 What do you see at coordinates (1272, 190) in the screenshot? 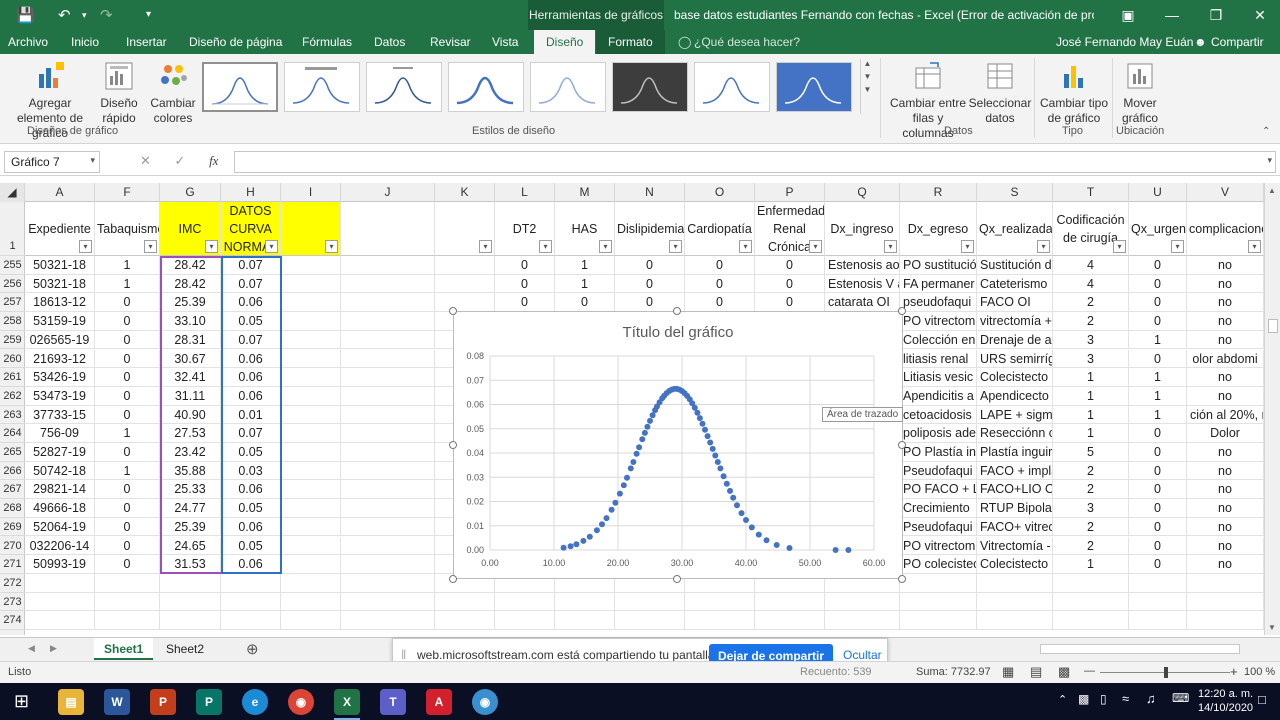
I see `scroll-up-icon: ▲` at bounding box center [1272, 190].